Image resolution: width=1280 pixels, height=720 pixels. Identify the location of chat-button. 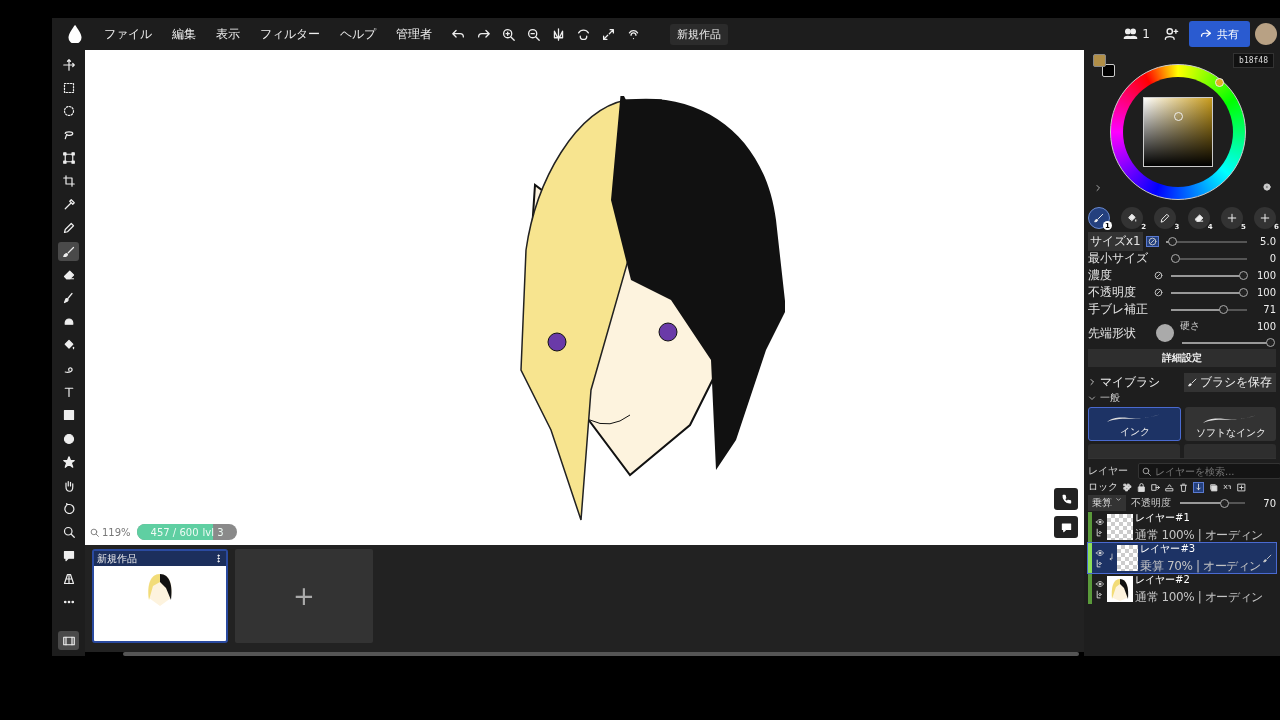
(1066, 527).